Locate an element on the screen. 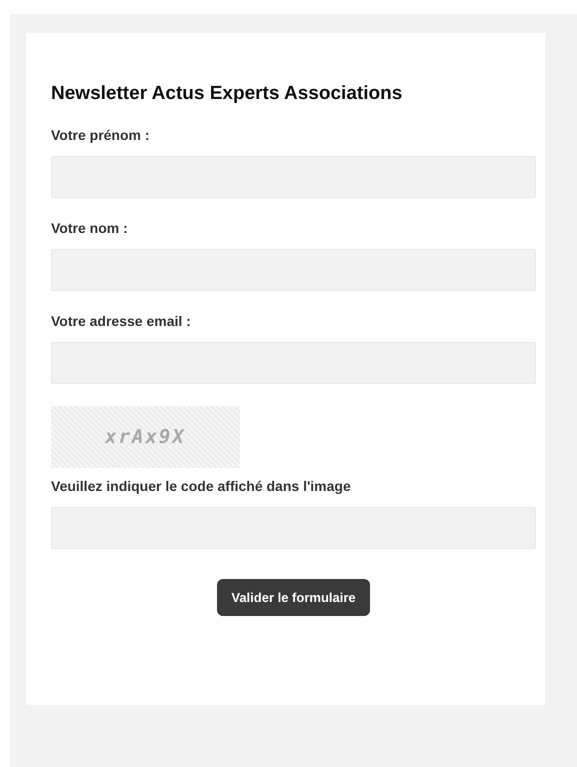 Image resolution: width=577 pixels, height=767 pixels. form-title: Newsletter Actus Experts Associations is located at coordinates (227, 94).